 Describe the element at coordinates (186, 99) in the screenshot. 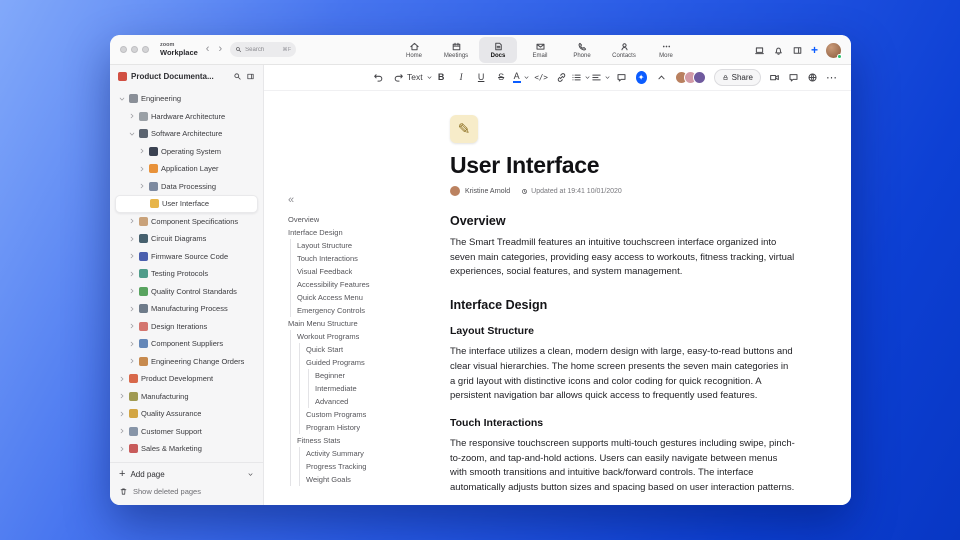

I see `sidebar-page-engineering: Engineering` at that location.